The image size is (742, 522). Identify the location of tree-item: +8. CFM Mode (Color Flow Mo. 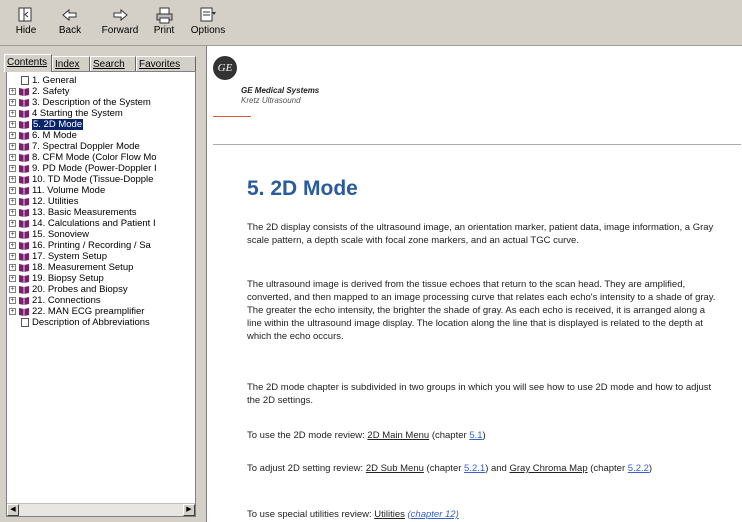
(101, 157).